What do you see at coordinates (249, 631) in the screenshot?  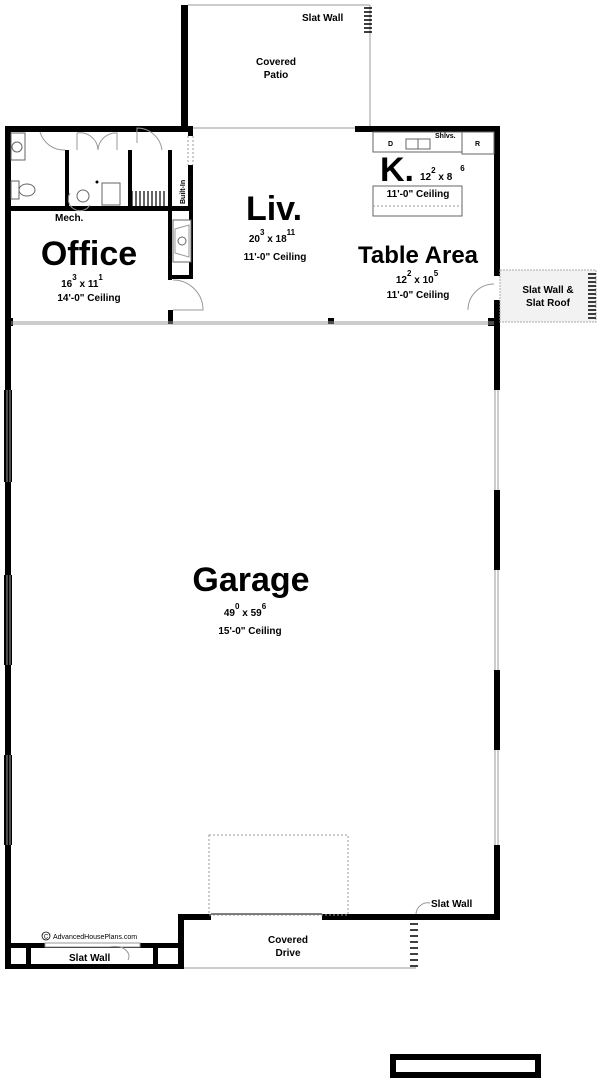 I see `room-ceiling: 15'-0" Ceiling` at bounding box center [249, 631].